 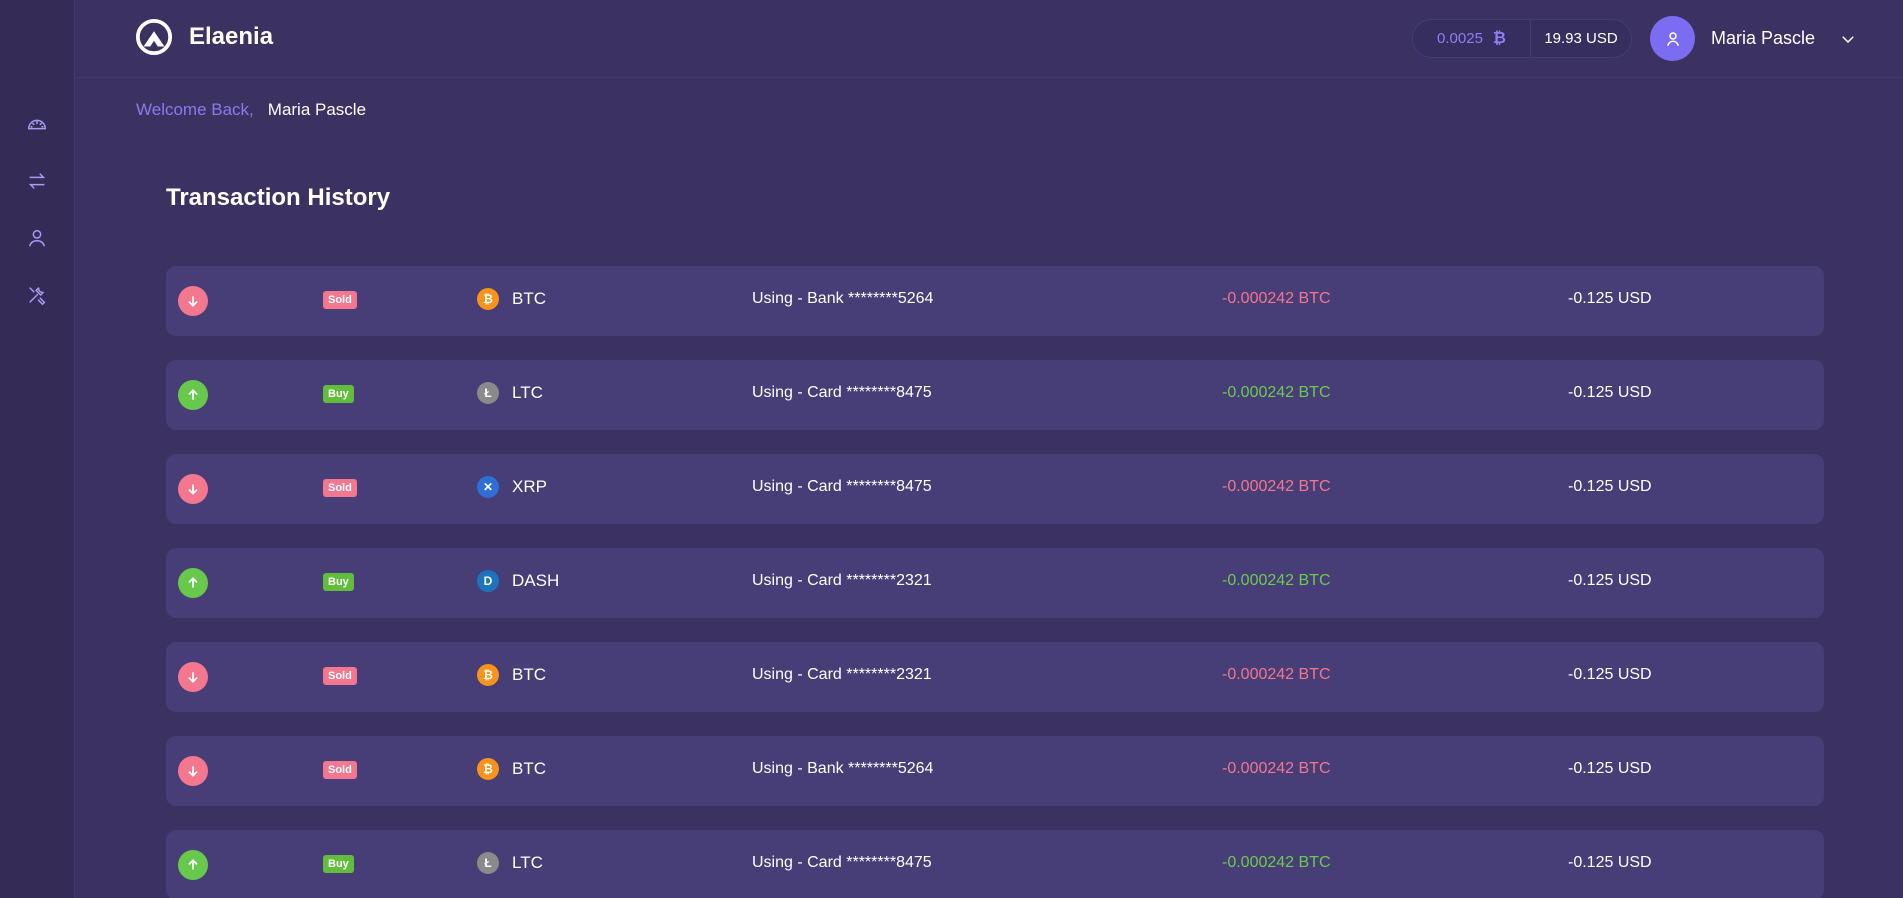 What do you see at coordinates (37, 181) in the screenshot?
I see `exchange-arrows-icon` at bounding box center [37, 181].